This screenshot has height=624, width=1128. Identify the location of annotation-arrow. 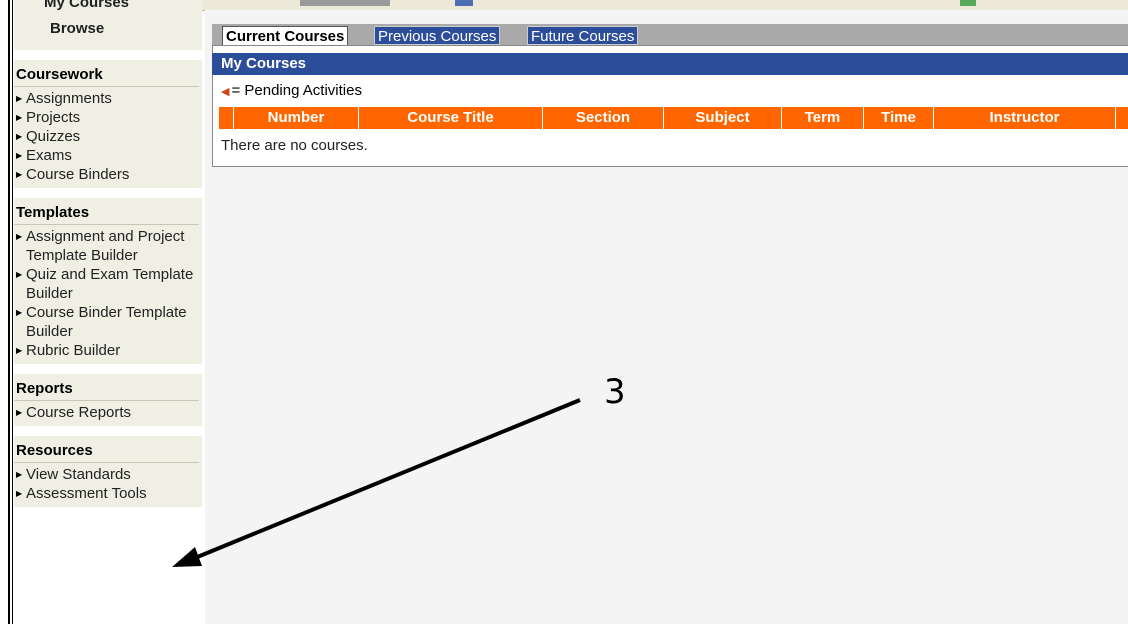
(376, 482).